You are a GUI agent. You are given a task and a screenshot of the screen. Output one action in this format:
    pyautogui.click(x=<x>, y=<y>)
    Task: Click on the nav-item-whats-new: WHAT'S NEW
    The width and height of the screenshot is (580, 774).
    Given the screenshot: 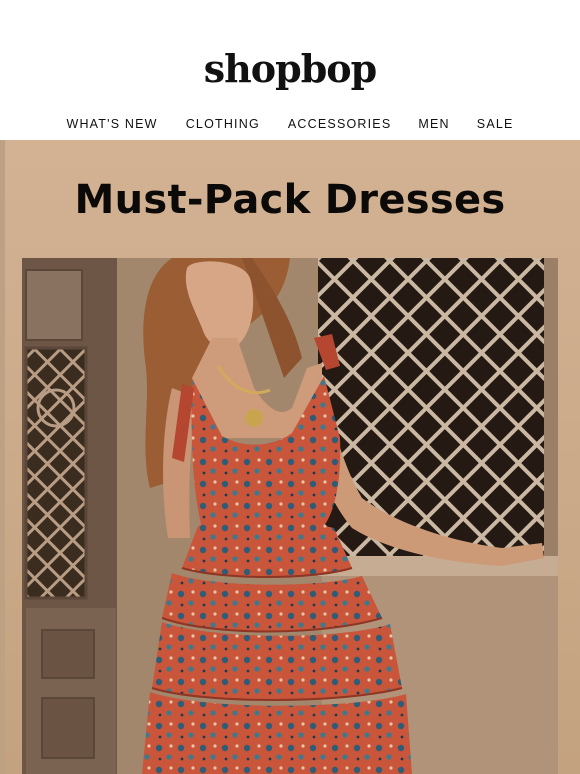 What is the action you would take?
    pyautogui.click(x=111, y=124)
    